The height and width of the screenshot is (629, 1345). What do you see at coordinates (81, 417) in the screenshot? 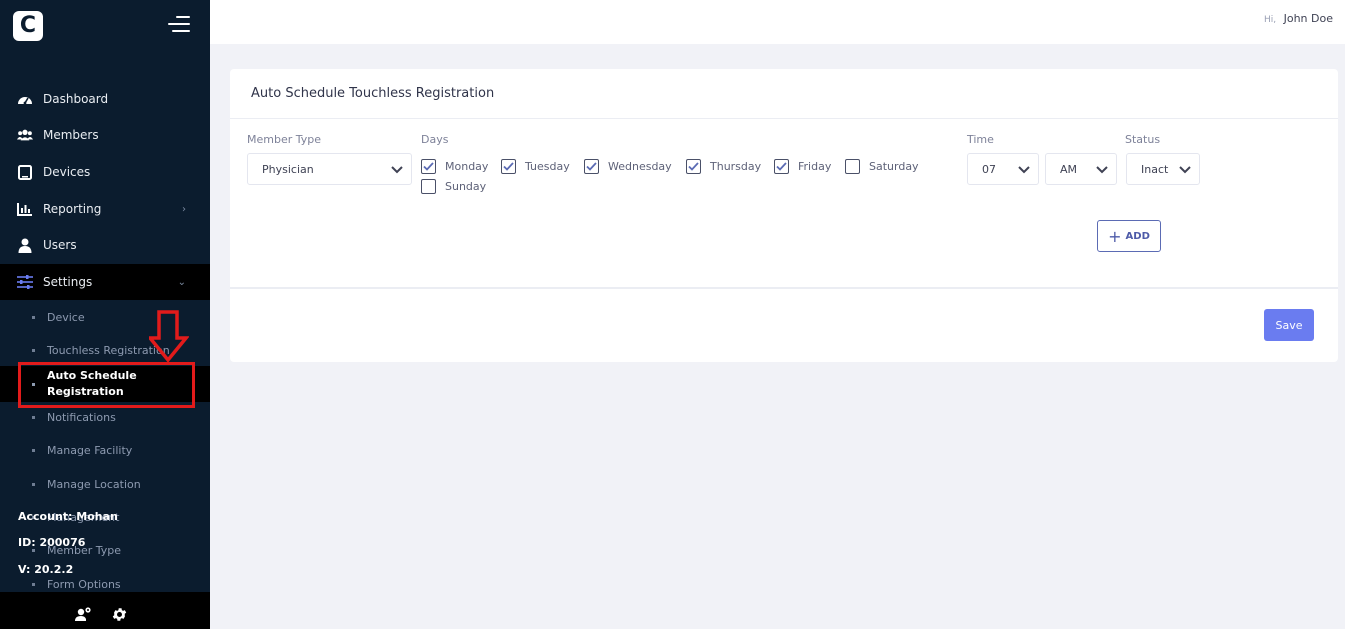
I see `sub-item-label: Notifications` at bounding box center [81, 417].